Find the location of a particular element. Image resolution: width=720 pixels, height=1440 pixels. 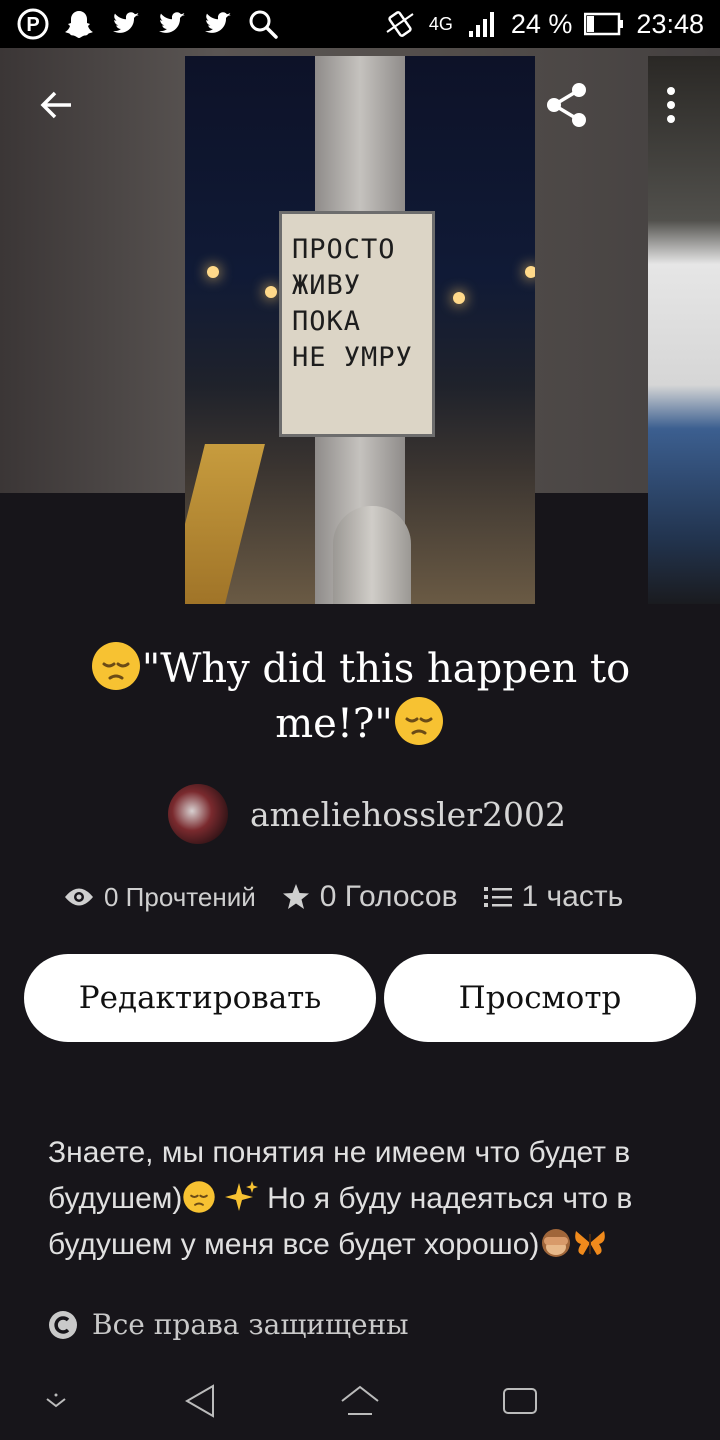

votes-count: 0 Голосов is located at coordinates (388, 896).